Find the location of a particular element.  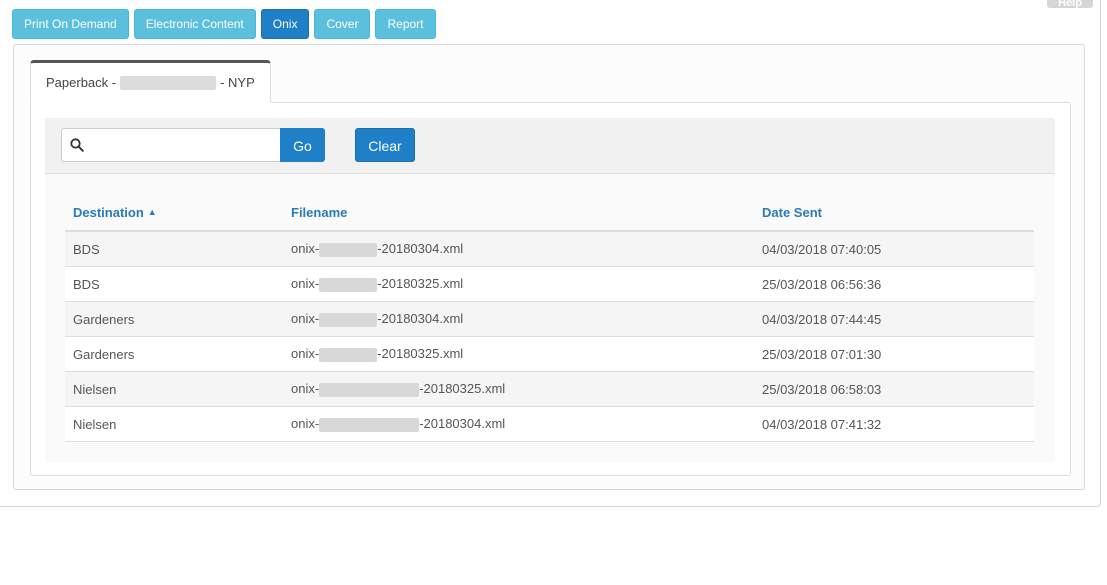

cell-date-sent: 04/03/2018 07:40:05 is located at coordinates (894, 249).